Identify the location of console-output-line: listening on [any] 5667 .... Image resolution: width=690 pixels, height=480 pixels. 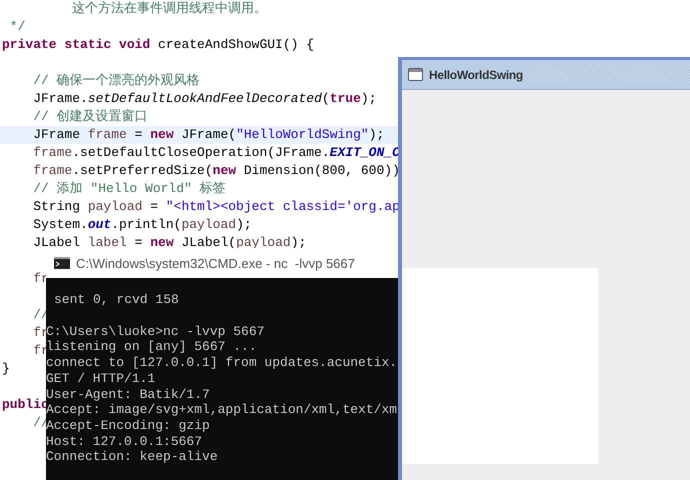
(152, 347).